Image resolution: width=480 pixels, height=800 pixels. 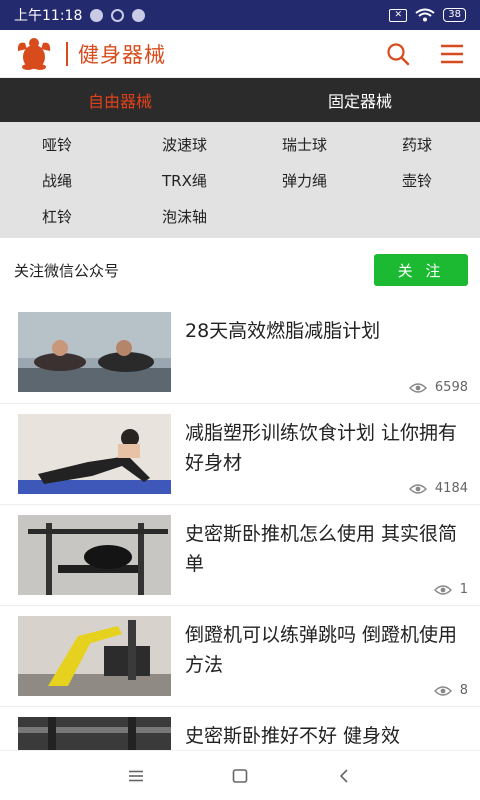 I want to click on category-item-resistance-band: 弹力绳, so click(x=300, y=180).